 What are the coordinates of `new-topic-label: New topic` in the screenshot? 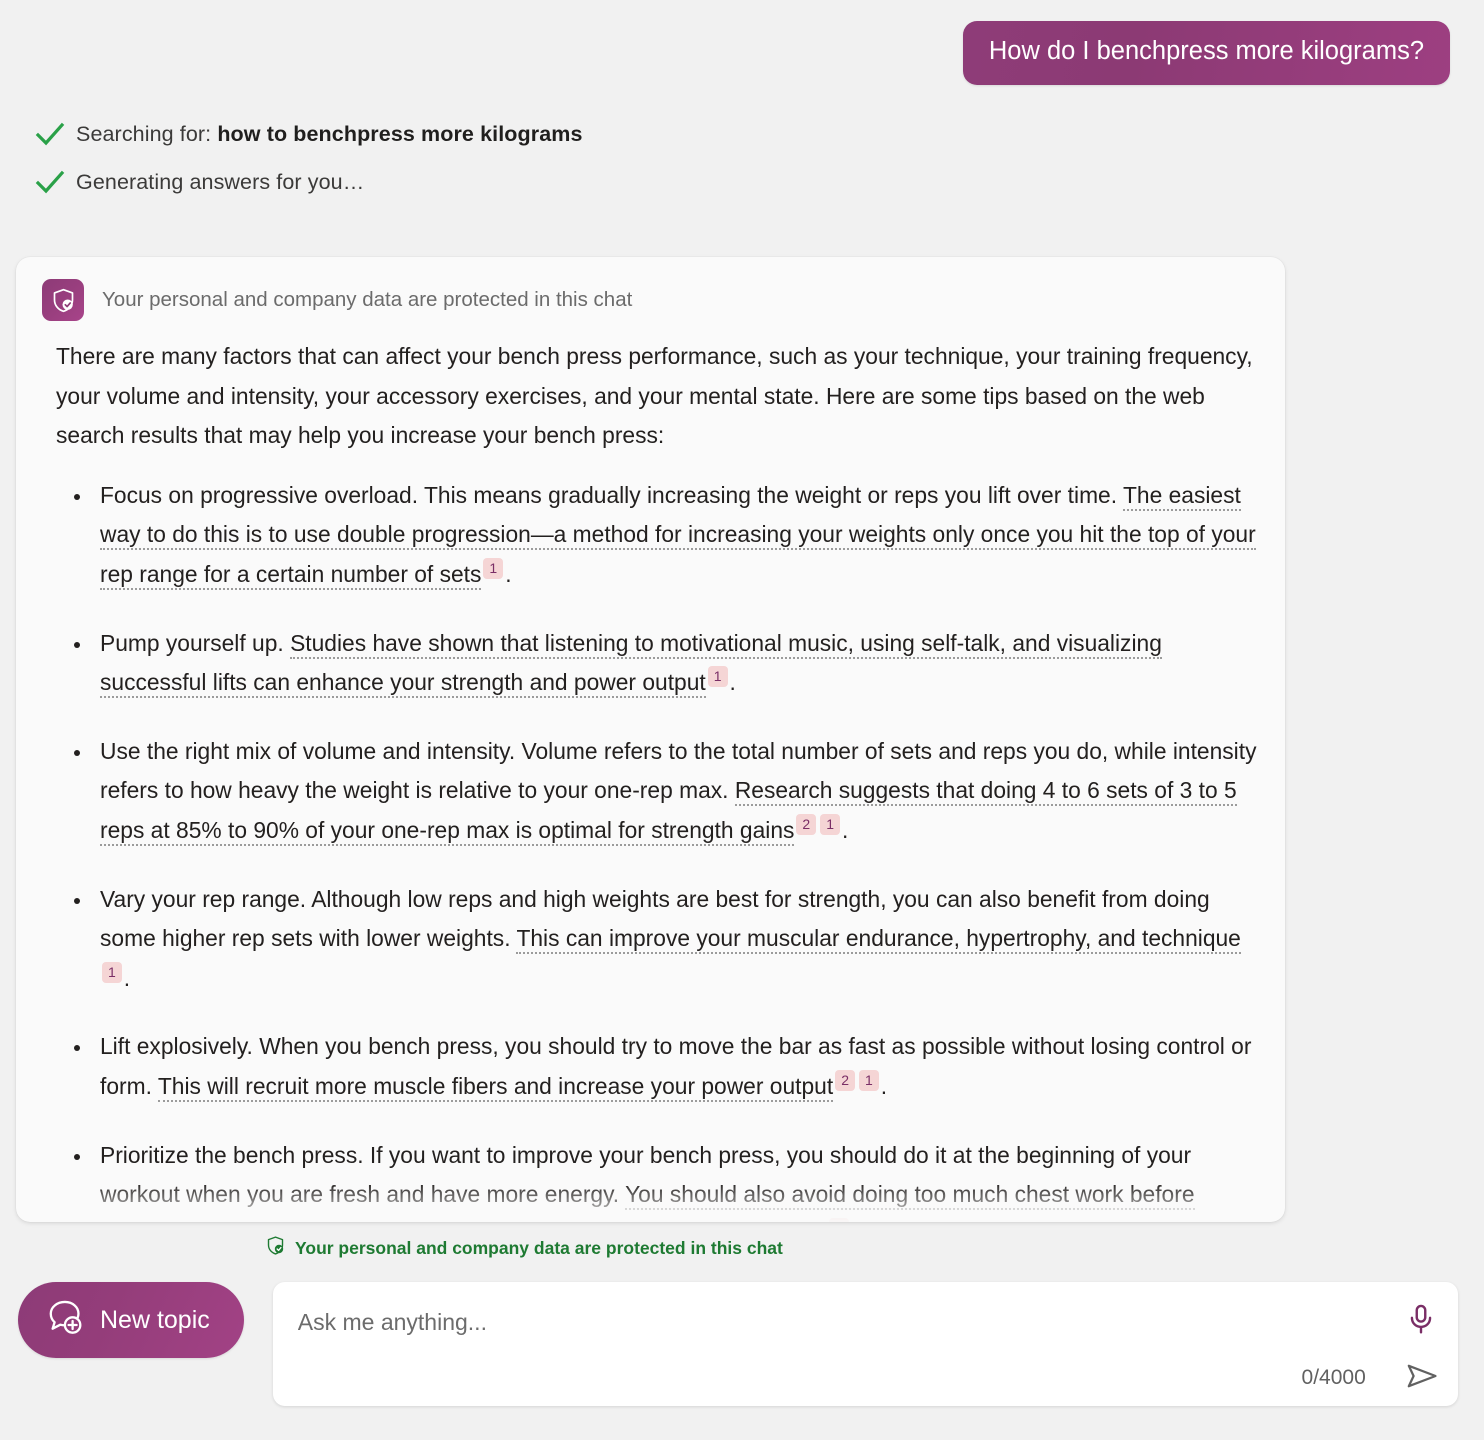 It's located at (155, 1319).